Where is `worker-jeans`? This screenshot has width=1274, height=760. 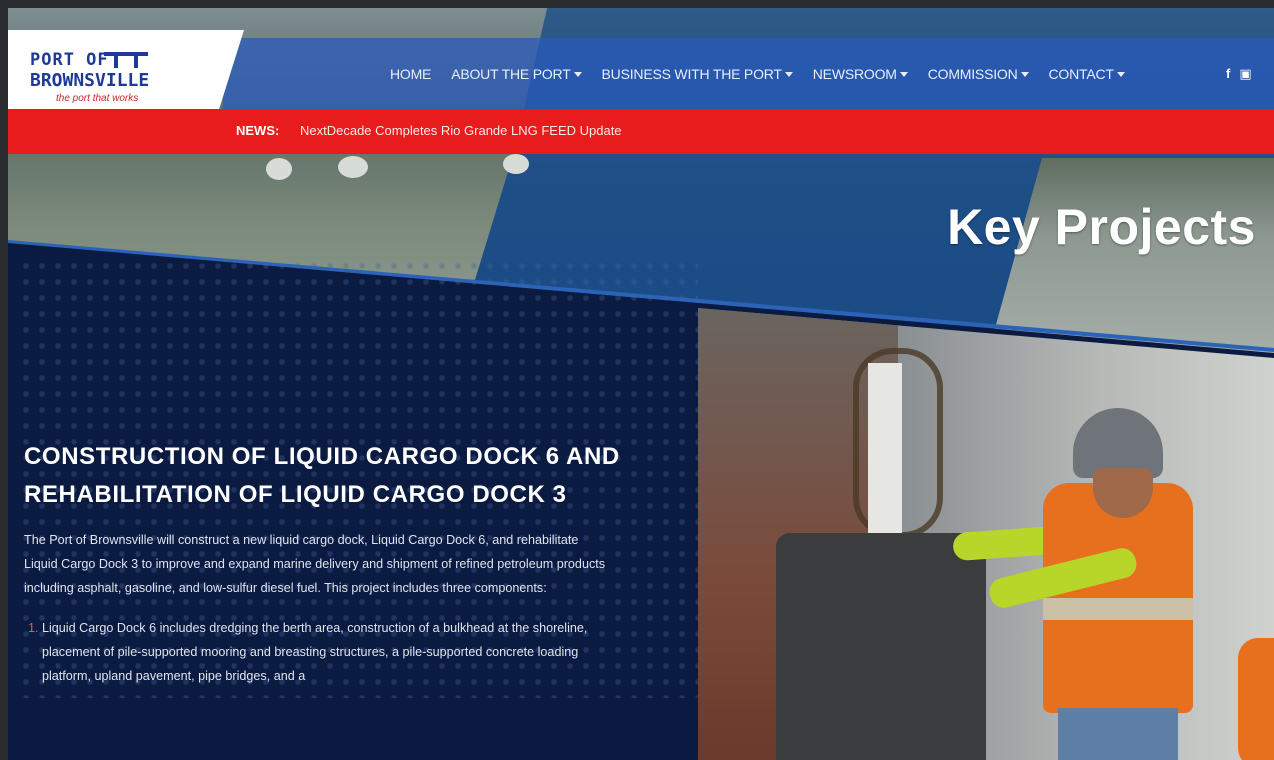 worker-jeans is located at coordinates (1118, 734).